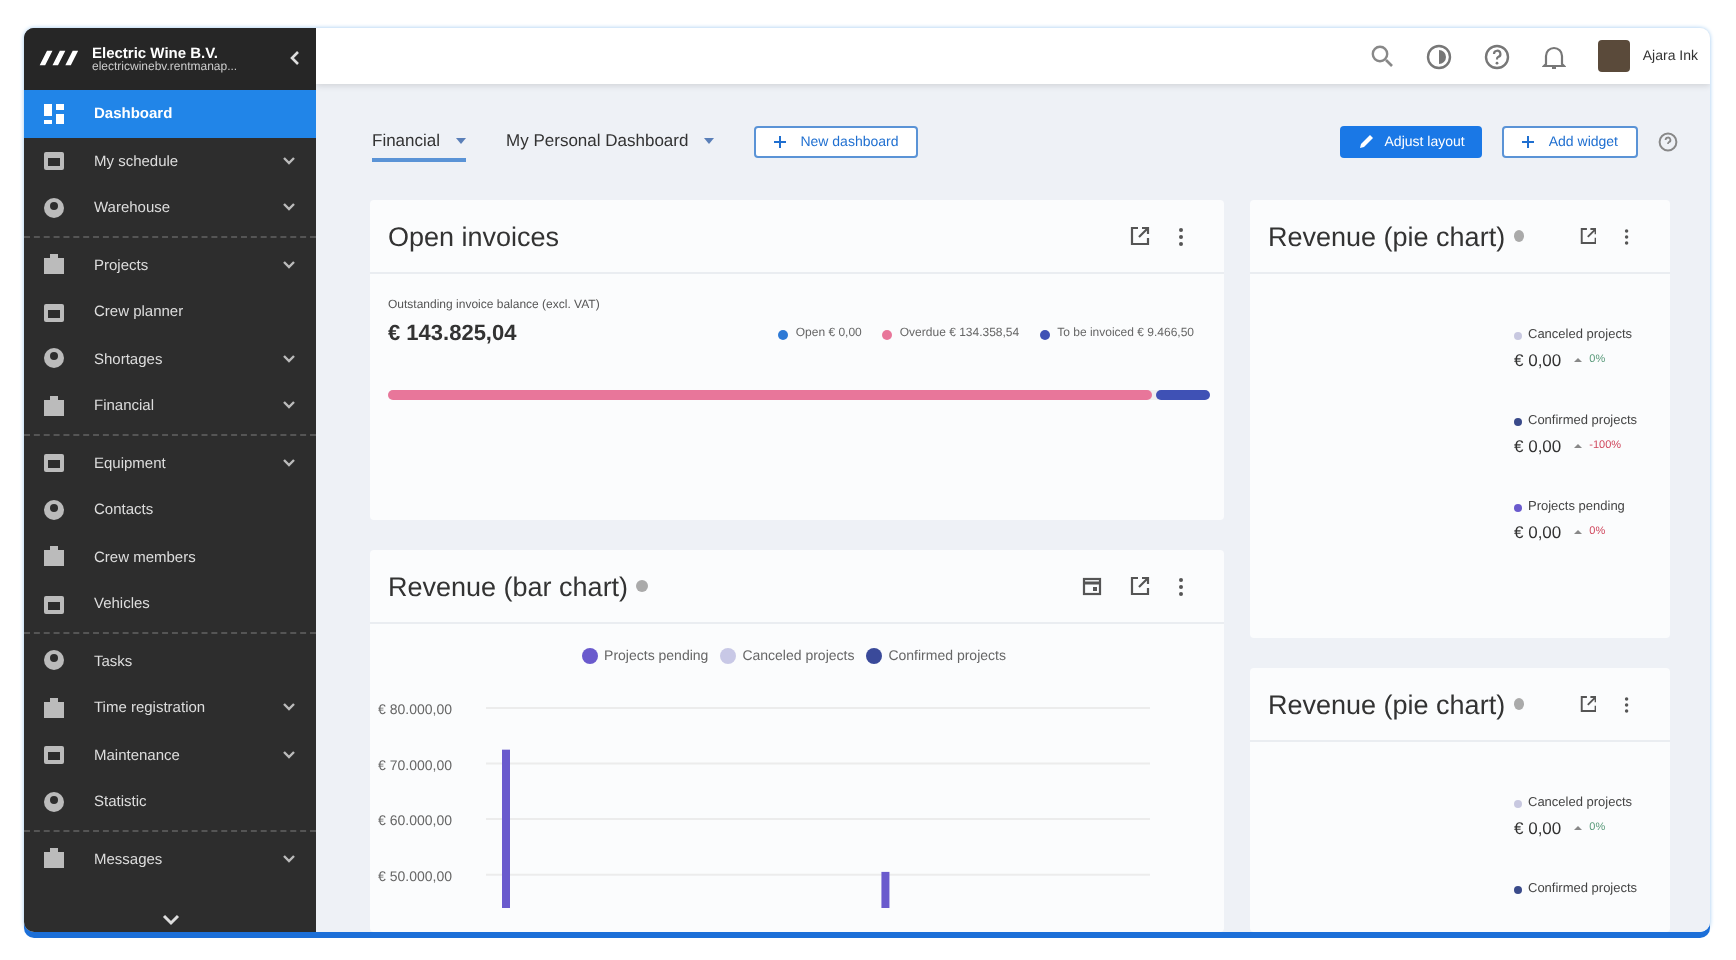 The image size is (1736, 960). I want to click on search-icon, so click(1382, 56).